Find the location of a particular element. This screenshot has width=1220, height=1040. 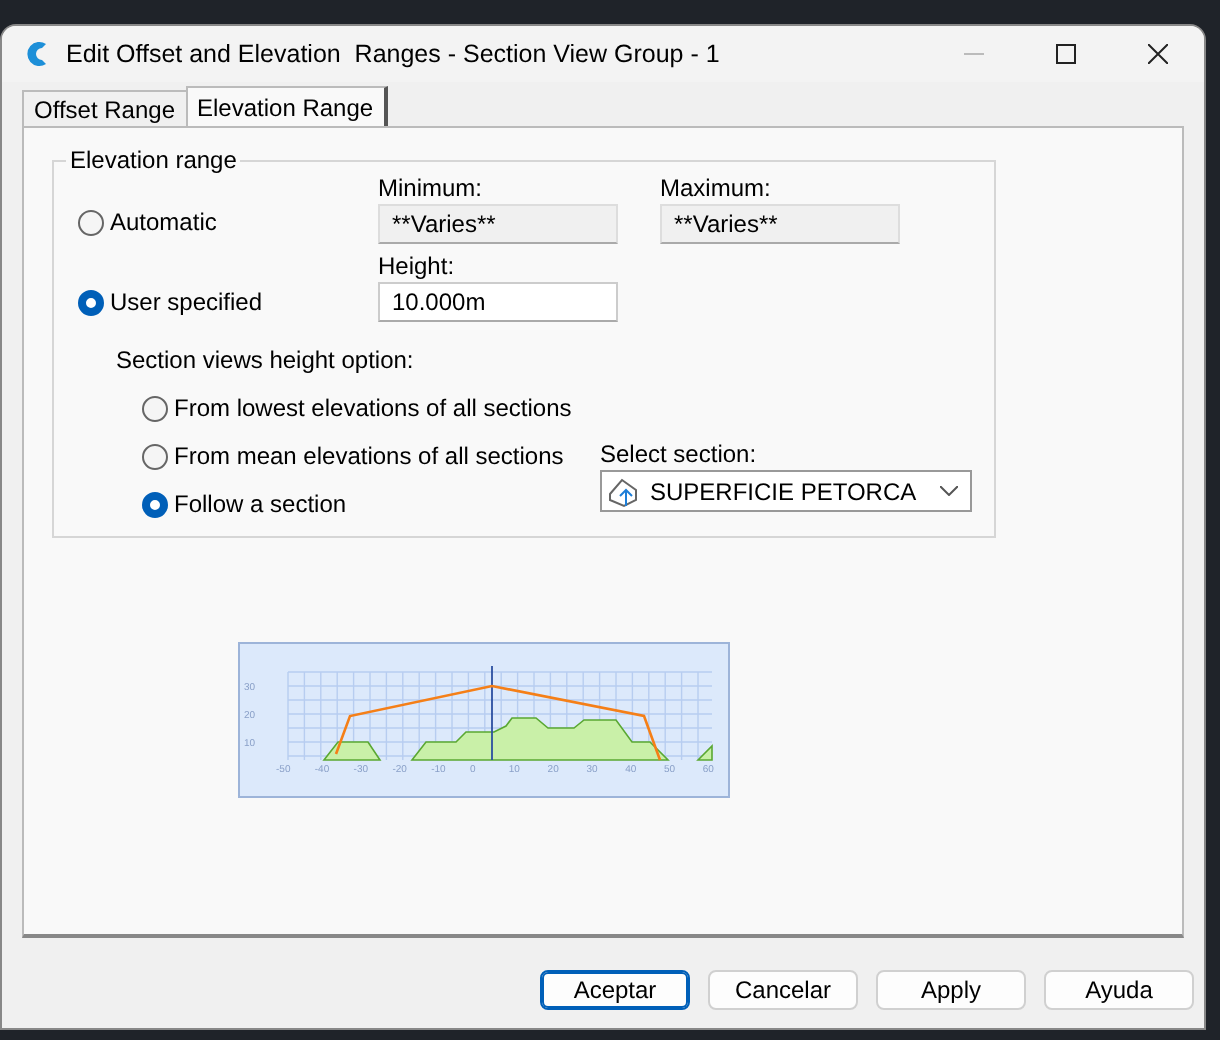

tab: Offset Range is located at coordinates (104, 108).